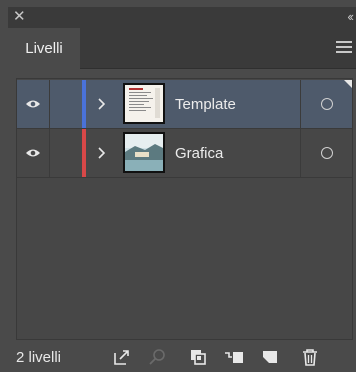  What do you see at coordinates (348, 84) in the screenshot?
I see `selection-corner-indicator` at bounding box center [348, 84].